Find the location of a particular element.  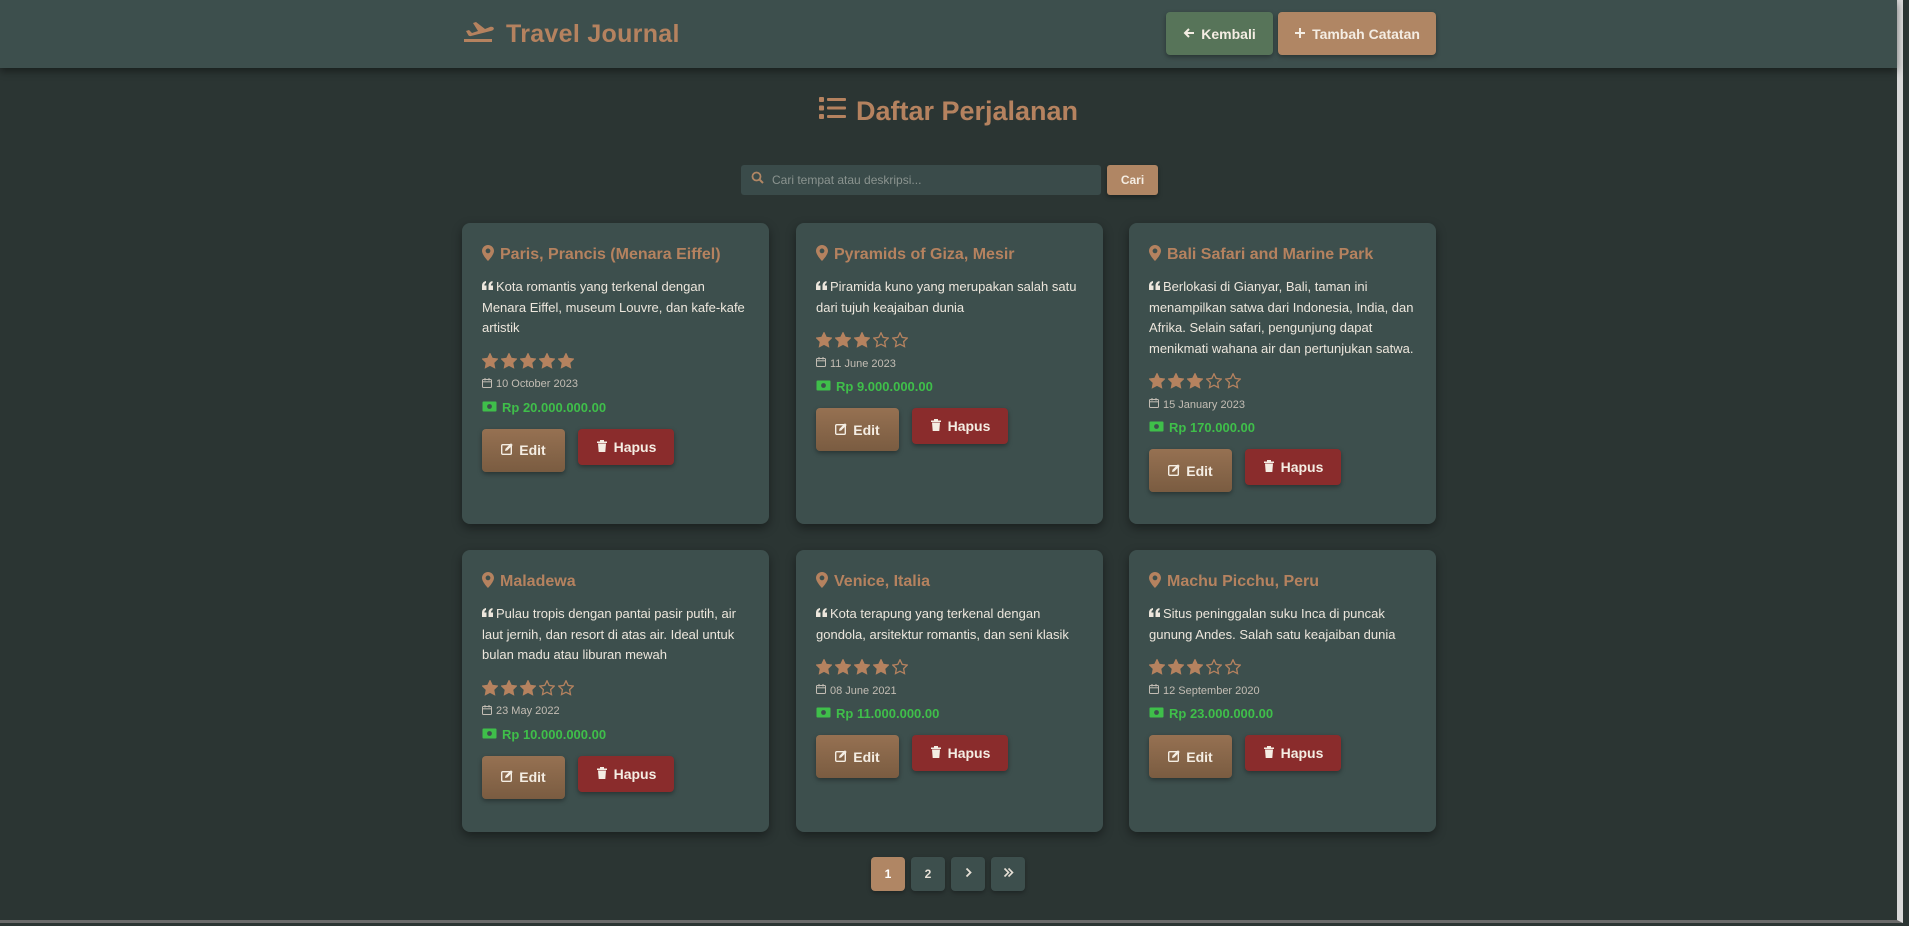

search-icon is located at coordinates (757, 180).